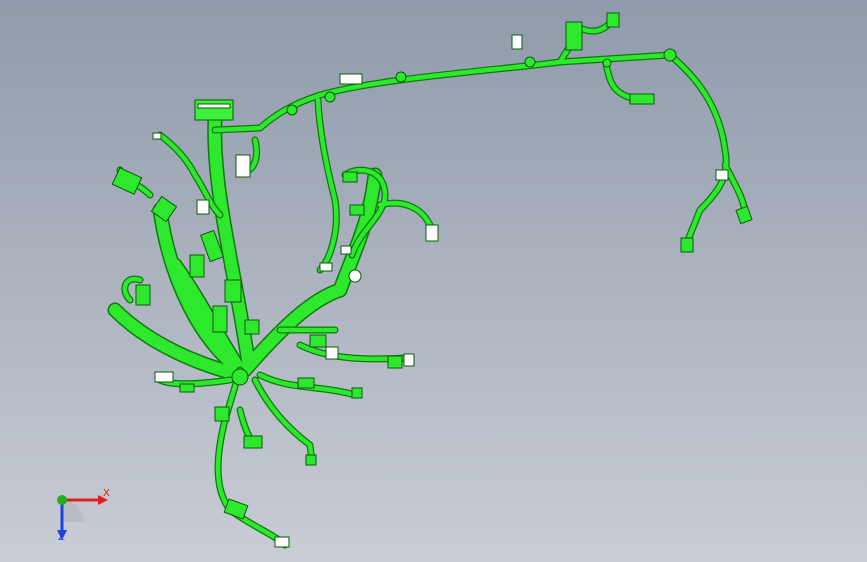 The width and height of the screenshot is (867, 562). Describe the element at coordinates (61, 537) in the screenshot. I see `z-axis-label: Z` at that location.